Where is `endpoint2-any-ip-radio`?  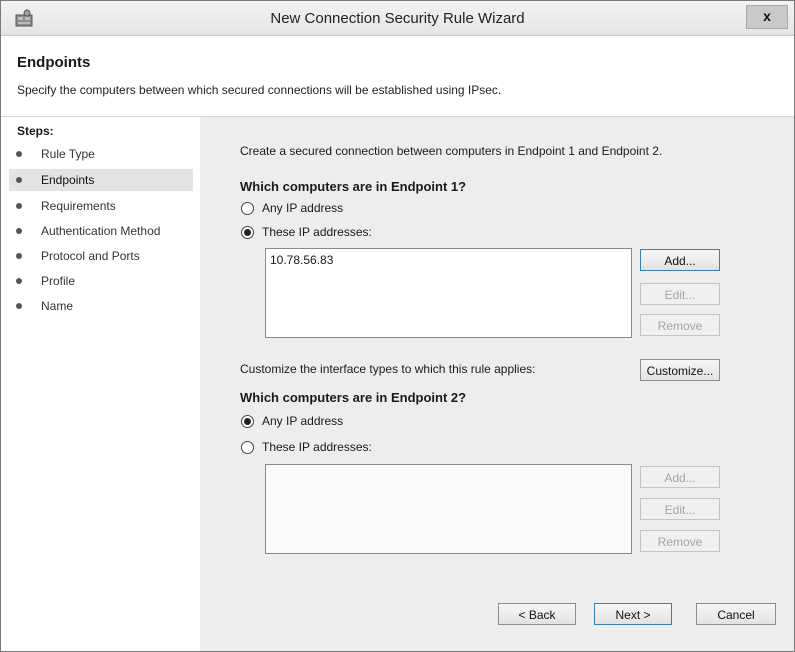 endpoint2-any-ip-radio is located at coordinates (247, 421).